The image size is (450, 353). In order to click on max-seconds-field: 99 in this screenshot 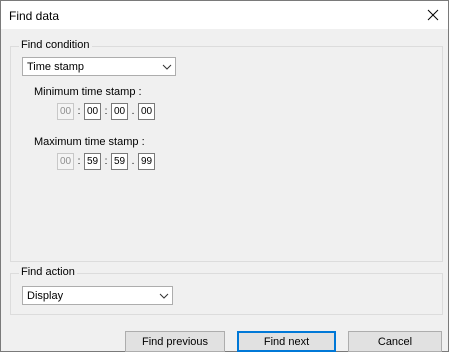, I will do `click(146, 161)`.